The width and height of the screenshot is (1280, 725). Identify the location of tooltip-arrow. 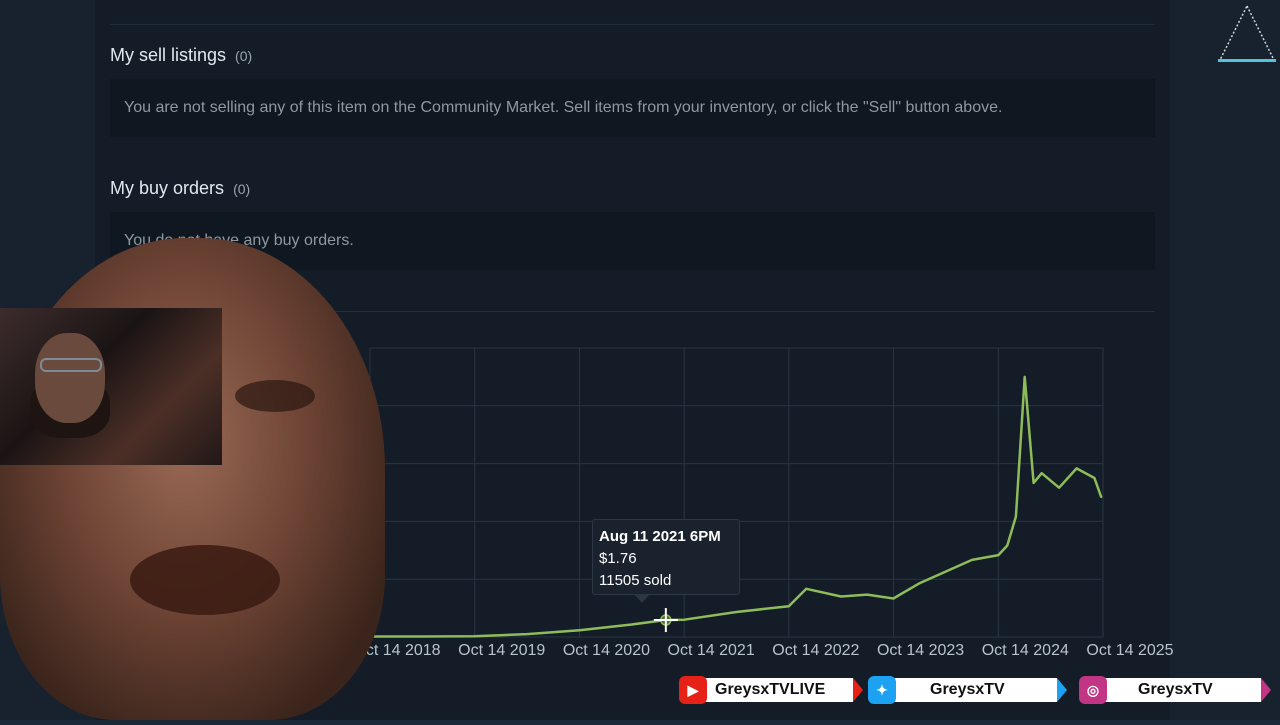
(642, 598).